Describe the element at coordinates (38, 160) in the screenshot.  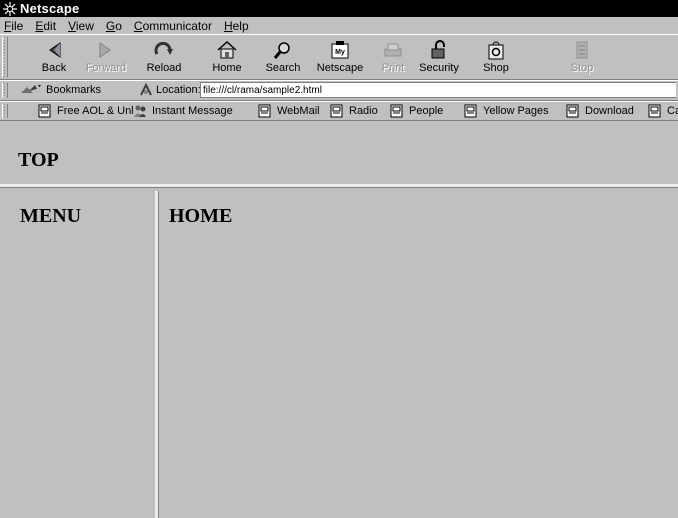
I see `top-heading: TOP` at that location.